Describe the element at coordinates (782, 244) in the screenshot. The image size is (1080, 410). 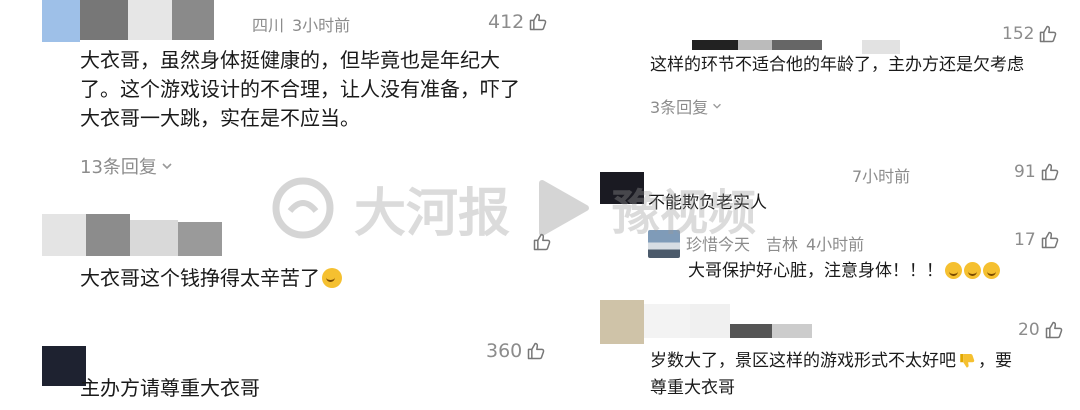
I see `comment-location: 吉林` at that location.